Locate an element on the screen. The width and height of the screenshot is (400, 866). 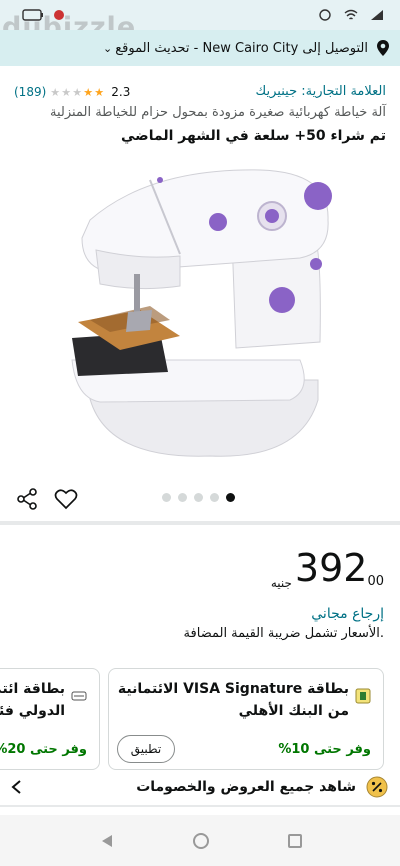
rating-summary: (189) ★ ★ ★ ★ ★ 2.3 is located at coordinates (72, 92).